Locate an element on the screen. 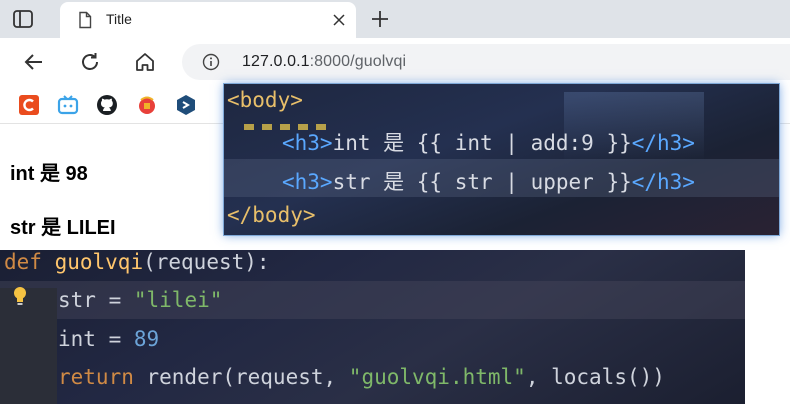  bulb-icon is located at coordinates (20, 296).